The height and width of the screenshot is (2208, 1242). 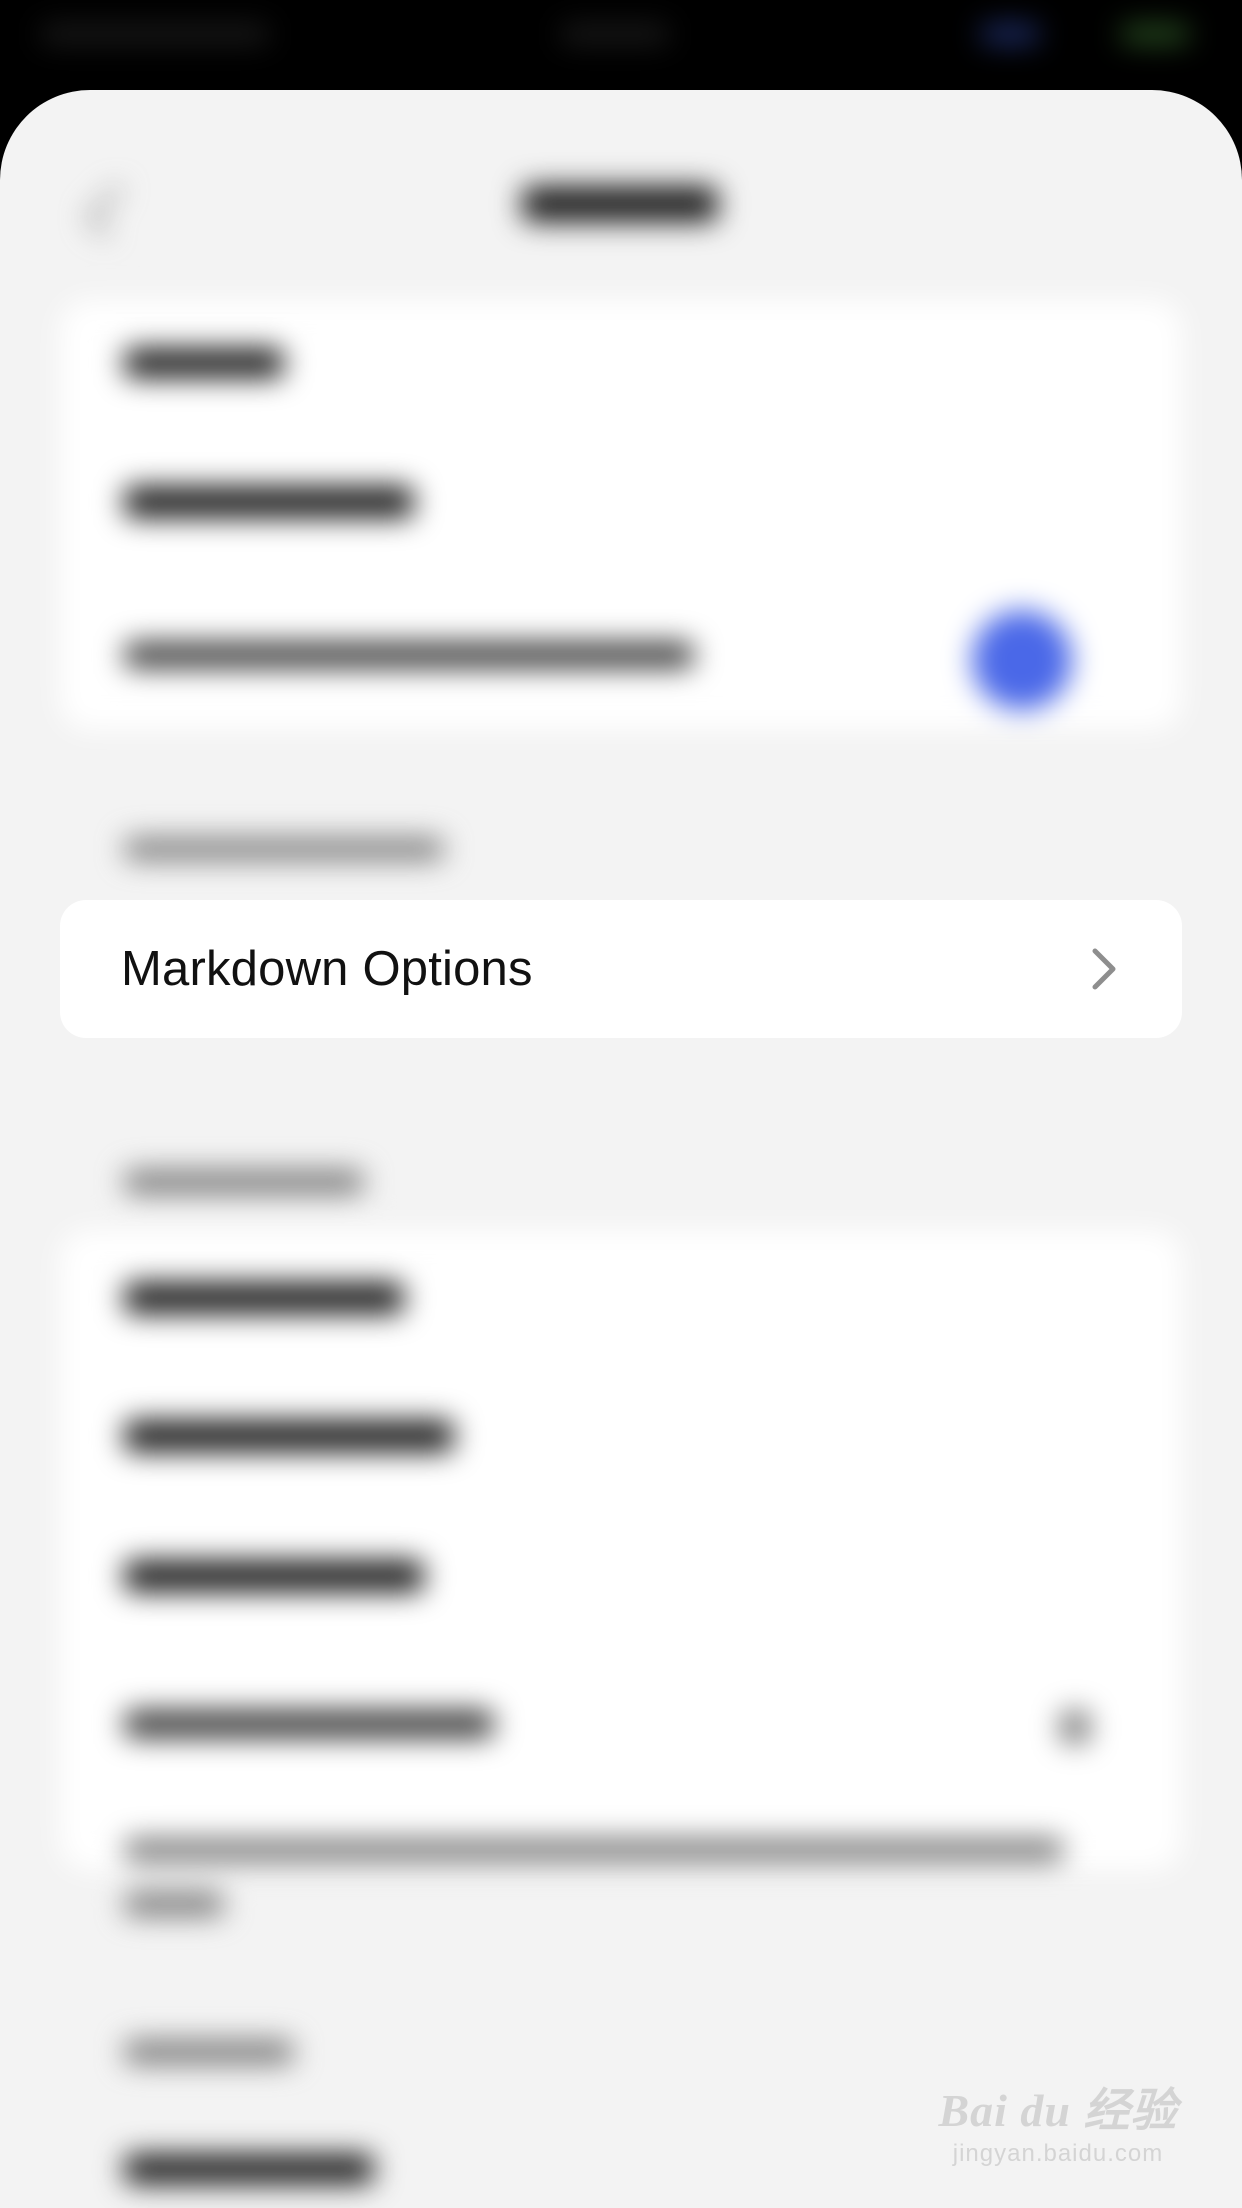 I want to click on nav-title-placeholder, so click(x=620, y=204).